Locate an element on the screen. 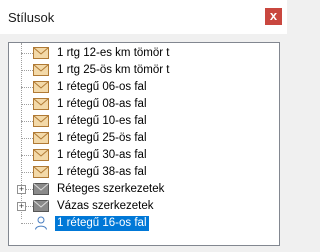  tree-item-selected: 1 rétegű 16-os fal is located at coordinates (143, 223).